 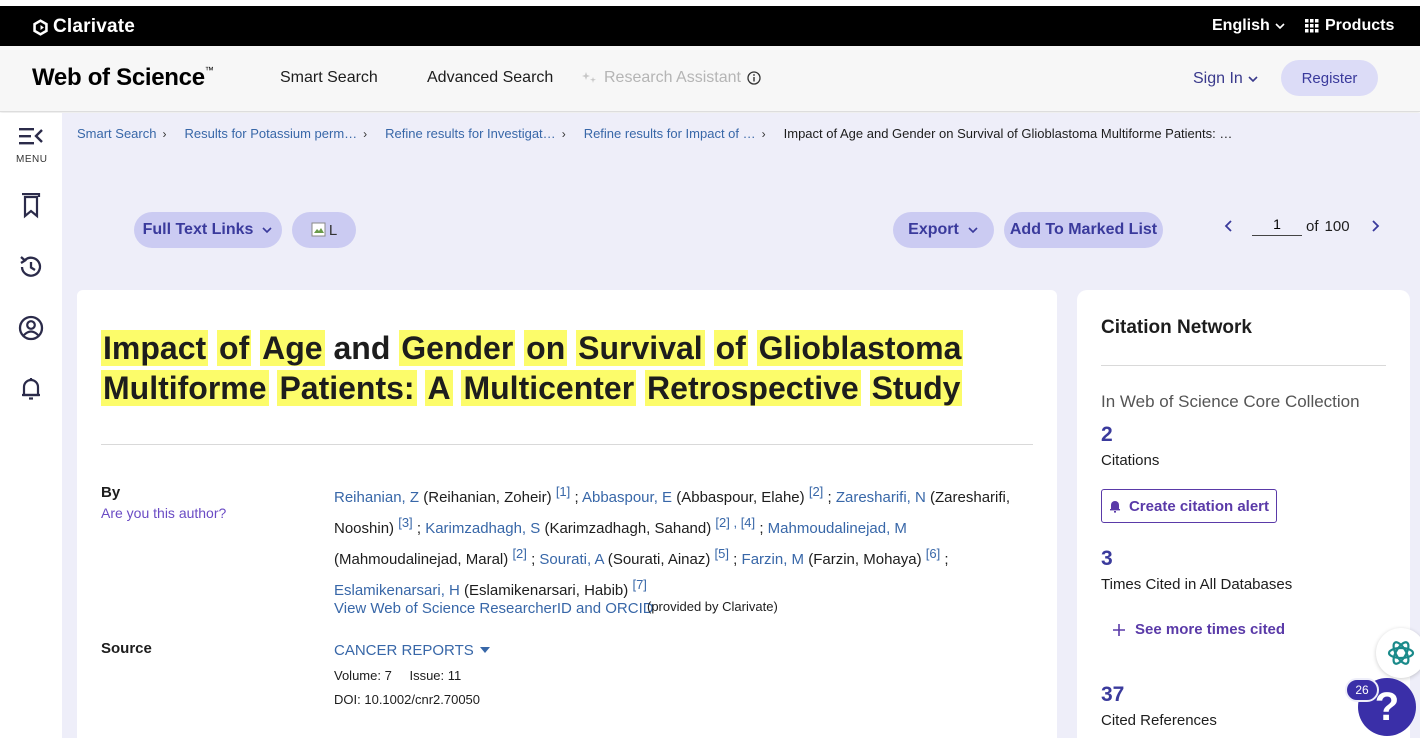 I want to click on author-affiliation-ref: [2] , [4], so click(x=735, y=522).